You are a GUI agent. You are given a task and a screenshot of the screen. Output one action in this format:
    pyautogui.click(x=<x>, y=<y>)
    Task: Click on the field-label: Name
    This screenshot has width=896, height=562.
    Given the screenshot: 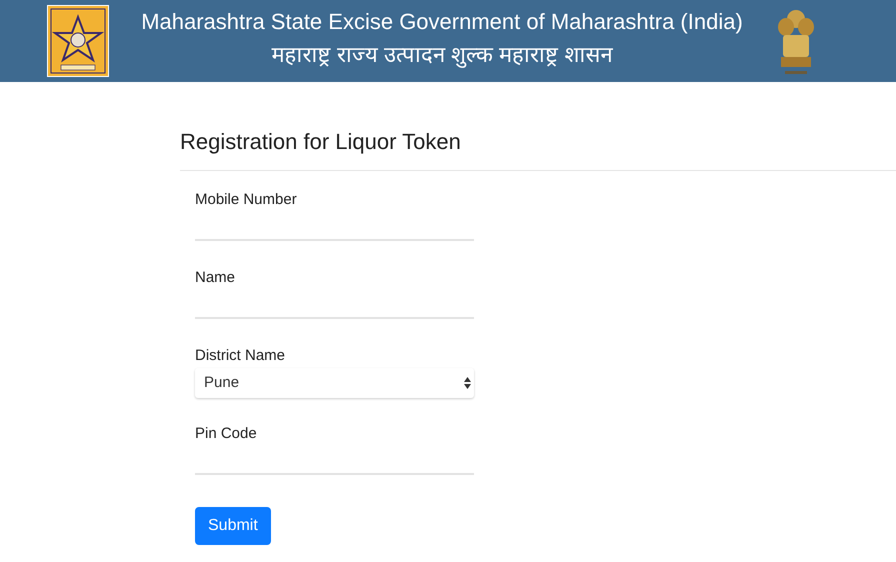 What is the action you would take?
    pyautogui.click(x=215, y=278)
    